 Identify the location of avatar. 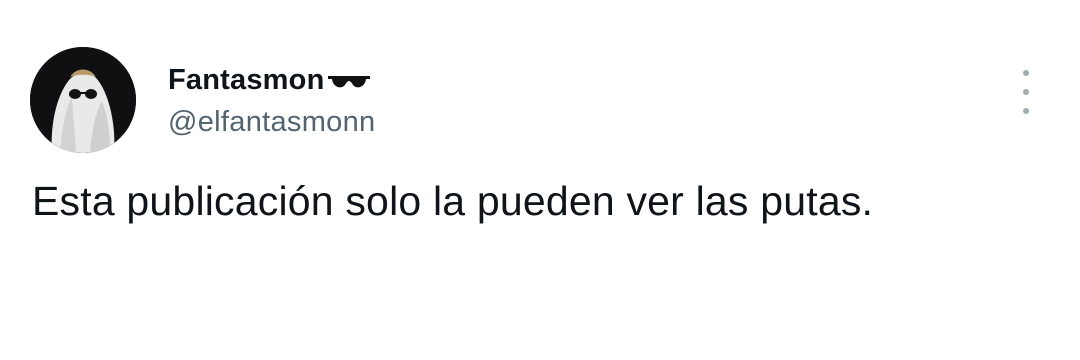
(83, 100).